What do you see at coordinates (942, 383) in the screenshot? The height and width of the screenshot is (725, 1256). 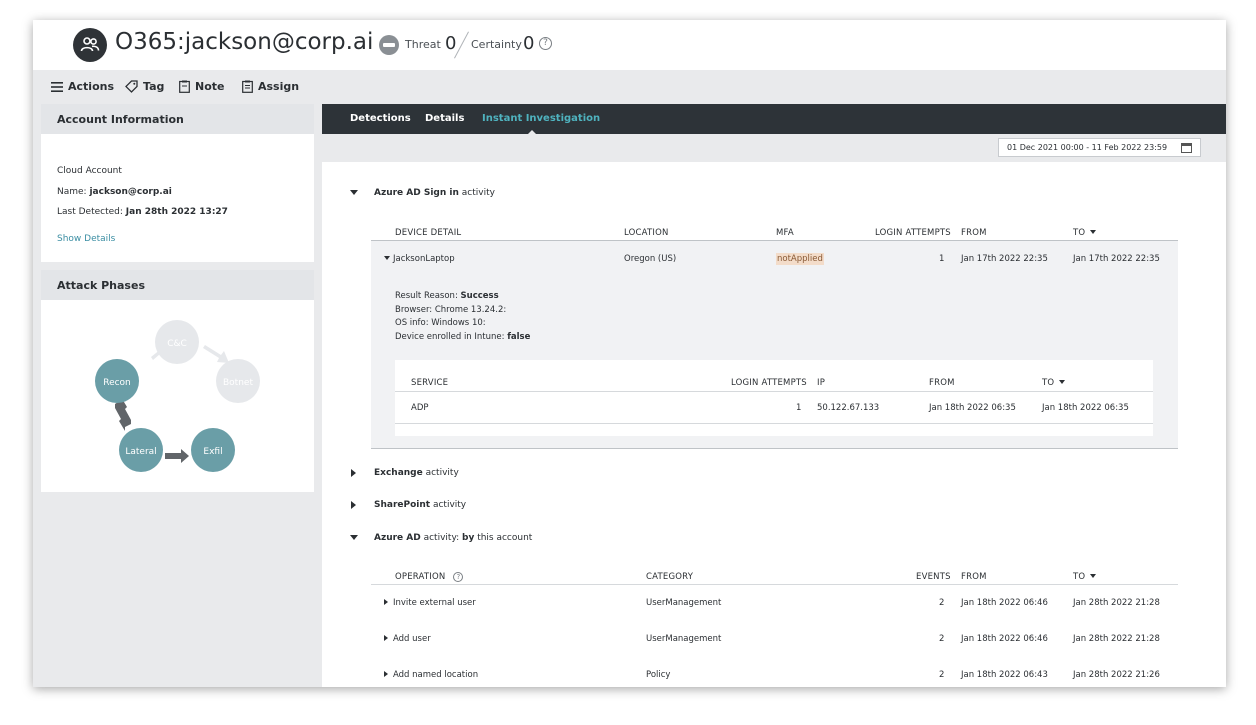 I see `col-service-from: FROM` at bounding box center [942, 383].